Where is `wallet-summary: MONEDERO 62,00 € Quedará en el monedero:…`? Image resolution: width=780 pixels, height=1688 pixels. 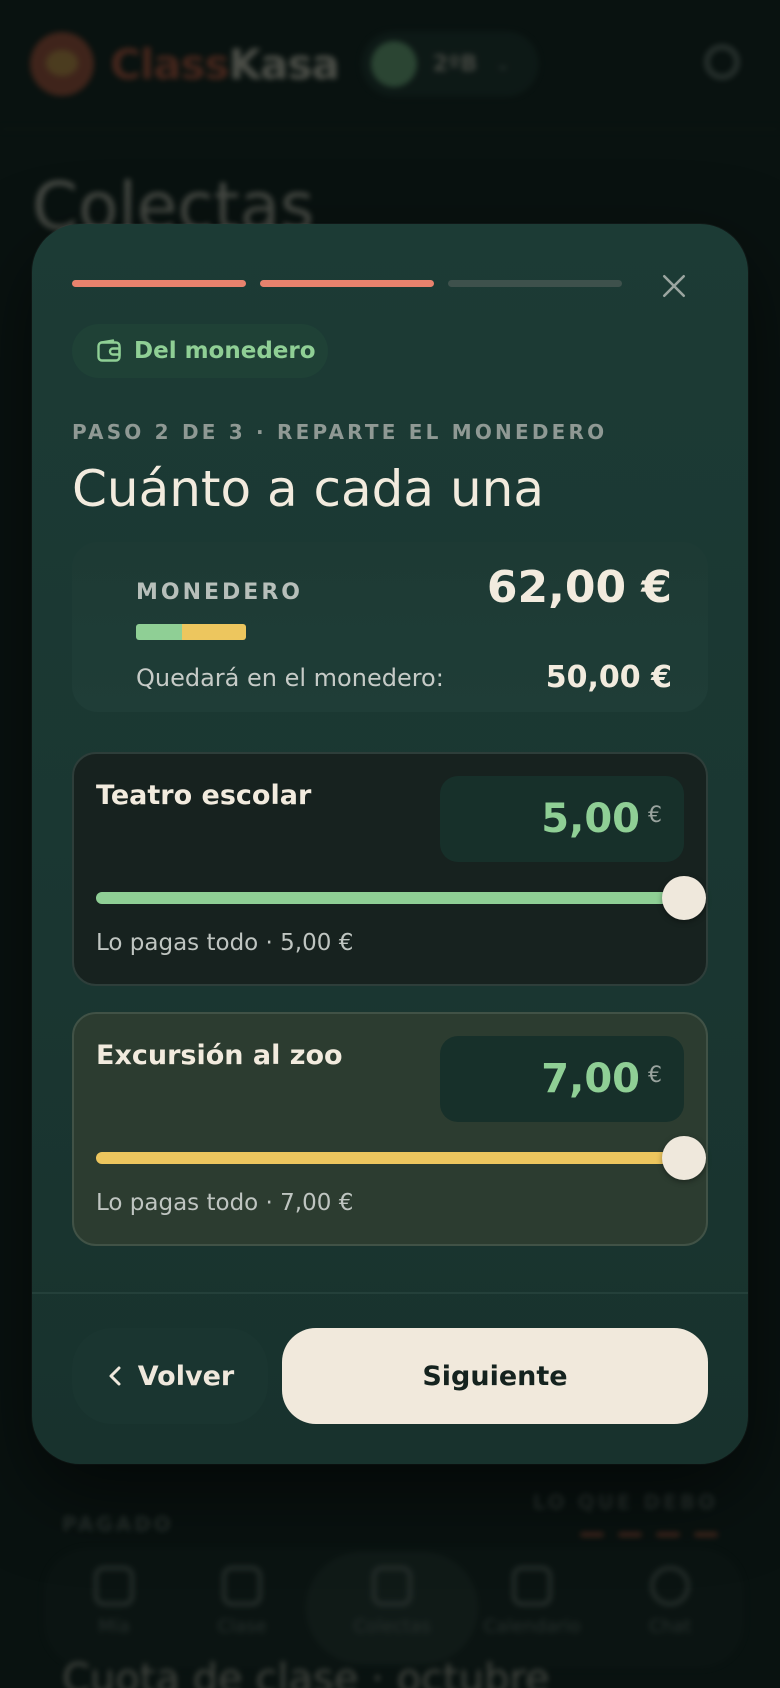
wallet-summary: MONEDERO 62,00 € Quedará en el monedero:… is located at coordinates (390, 627).